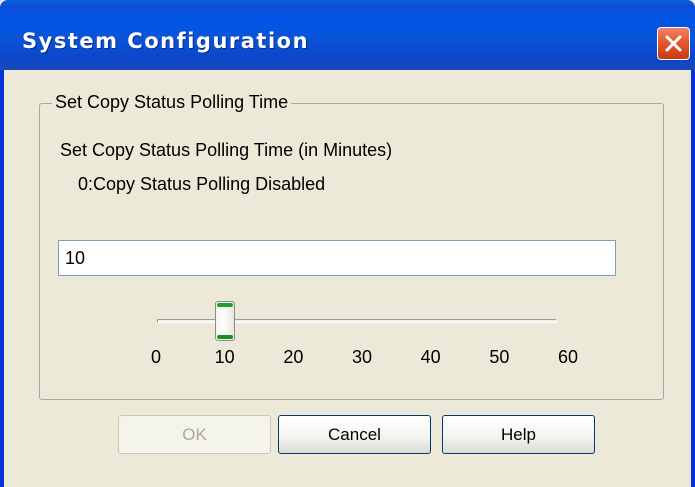 The height and width of the screenshot is (487, 695). Describe the element at coordinates (430, 357) in the screenshot. I see `slider-tick-label: 40` at that location.